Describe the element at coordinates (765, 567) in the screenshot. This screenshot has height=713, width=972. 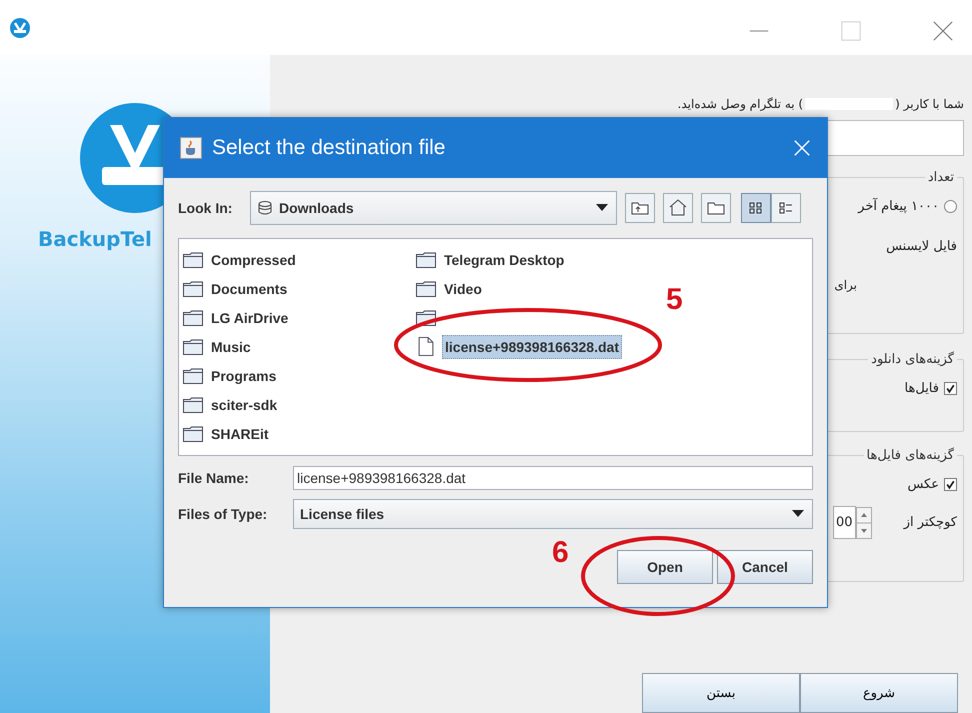
I see `cancel-button: Cancel` at that location.